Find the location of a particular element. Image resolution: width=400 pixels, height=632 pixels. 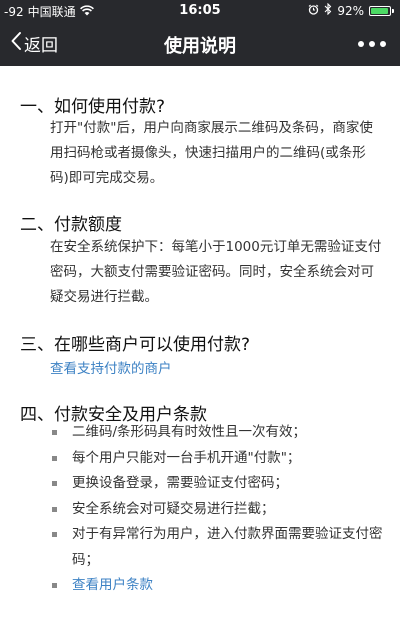

section-title-how-to-pay: 一、如何使用付款? is located at coordinates (93, 107).